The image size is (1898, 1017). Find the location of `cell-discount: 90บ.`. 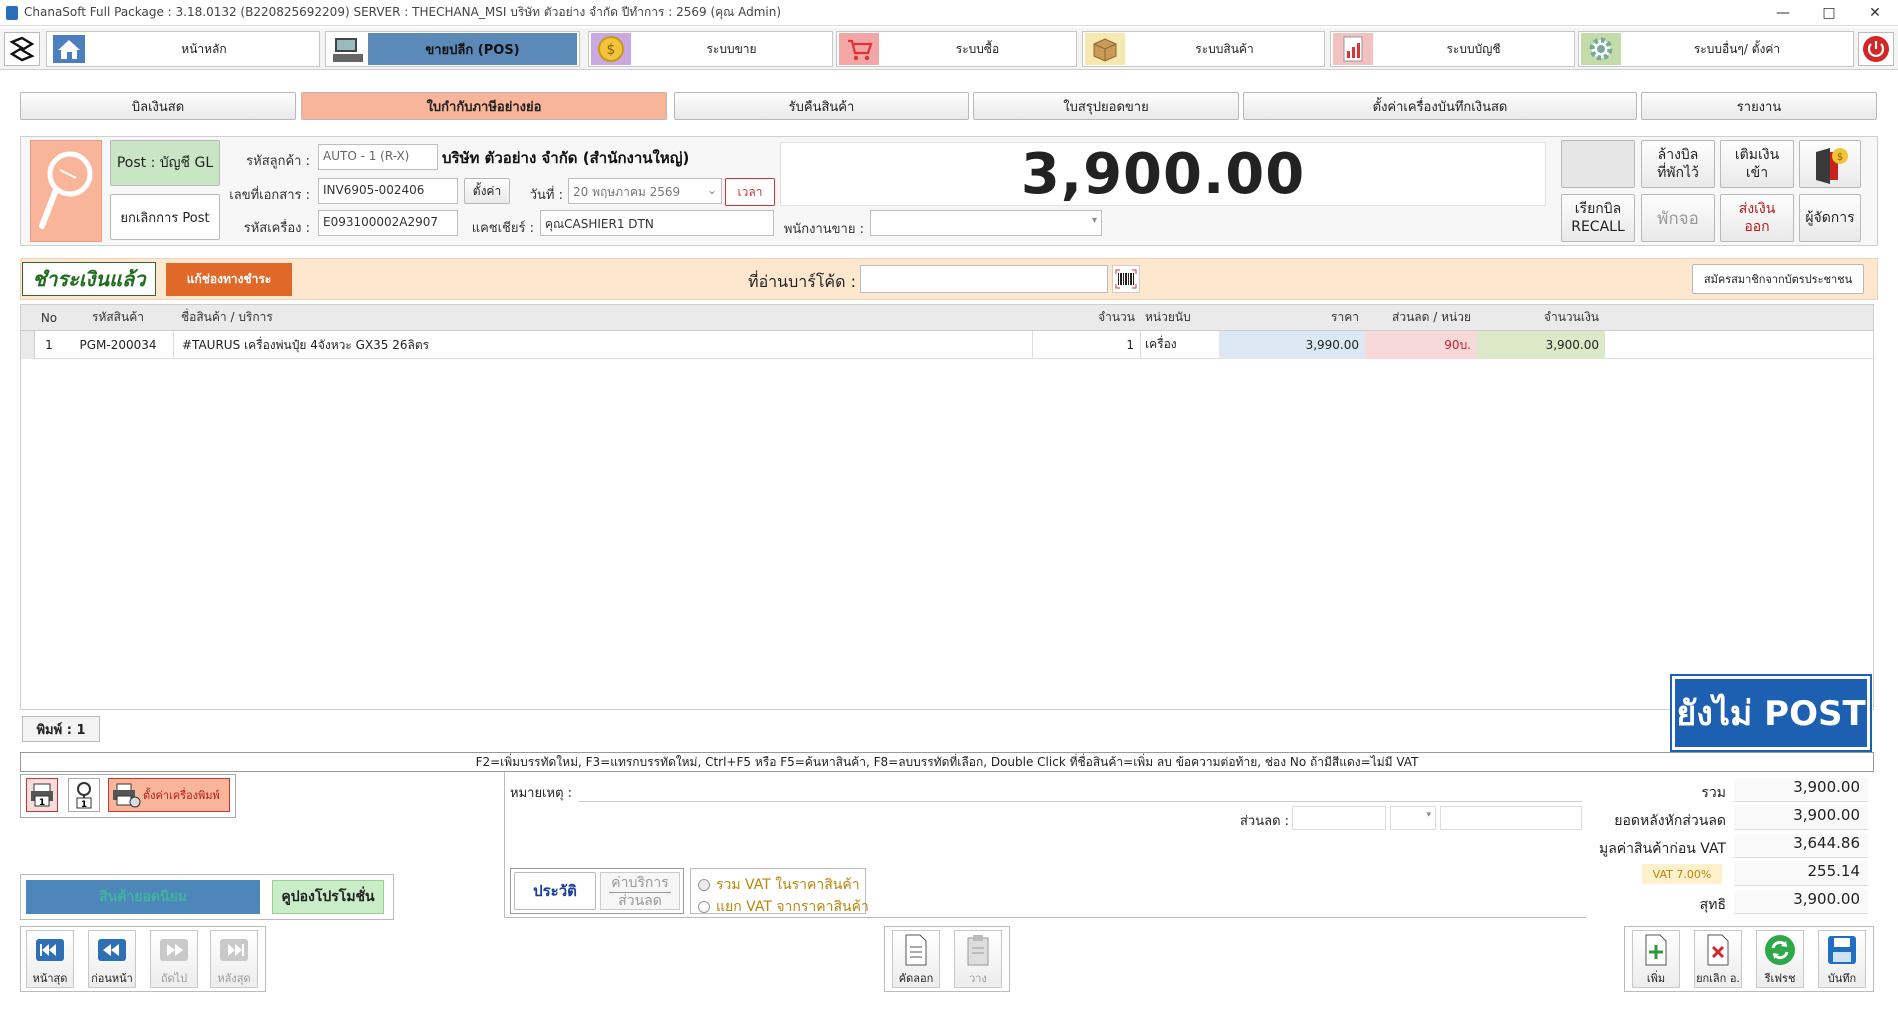

cell-discount: 90บ. is located at coordinates (1421, 344).